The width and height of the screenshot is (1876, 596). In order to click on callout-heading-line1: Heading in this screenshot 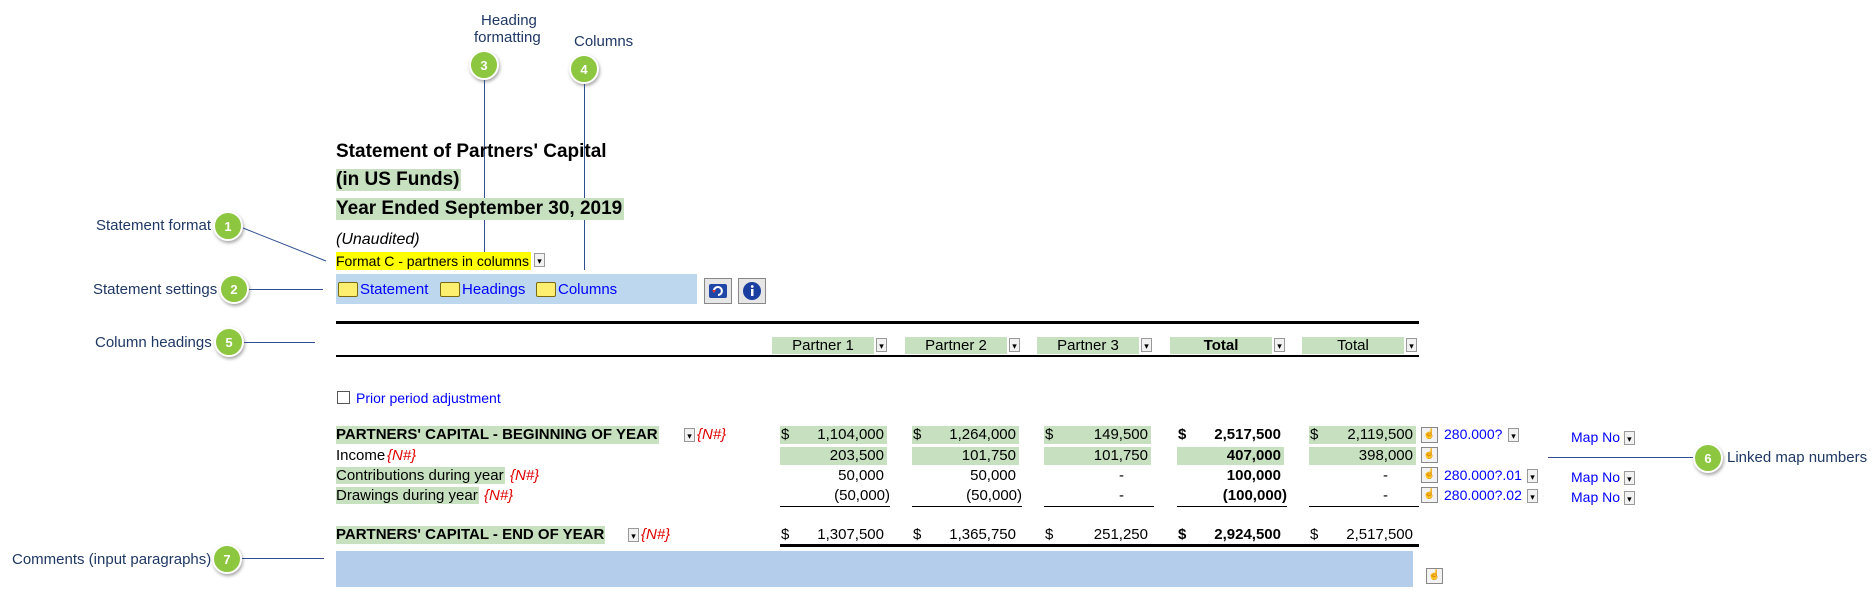, I will do `click(509, 20)`.